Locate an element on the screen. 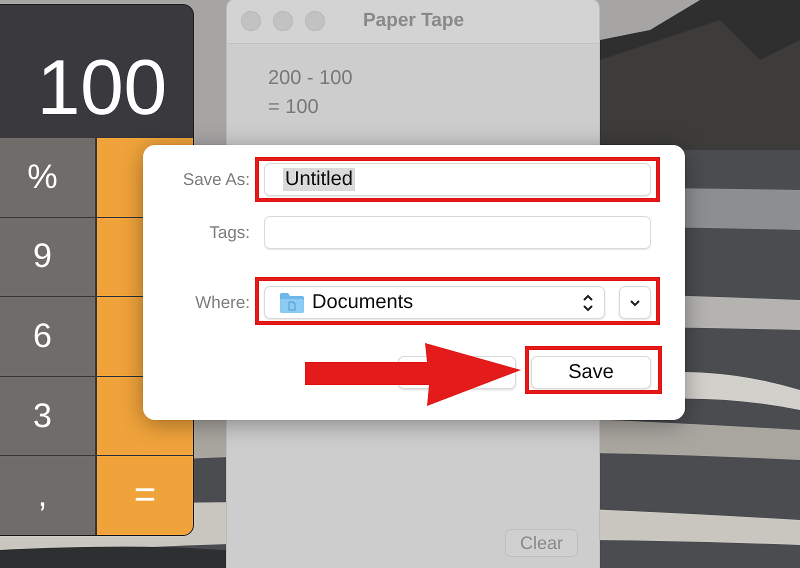  tape-line: = 100 is located at coordinates (294, 107).